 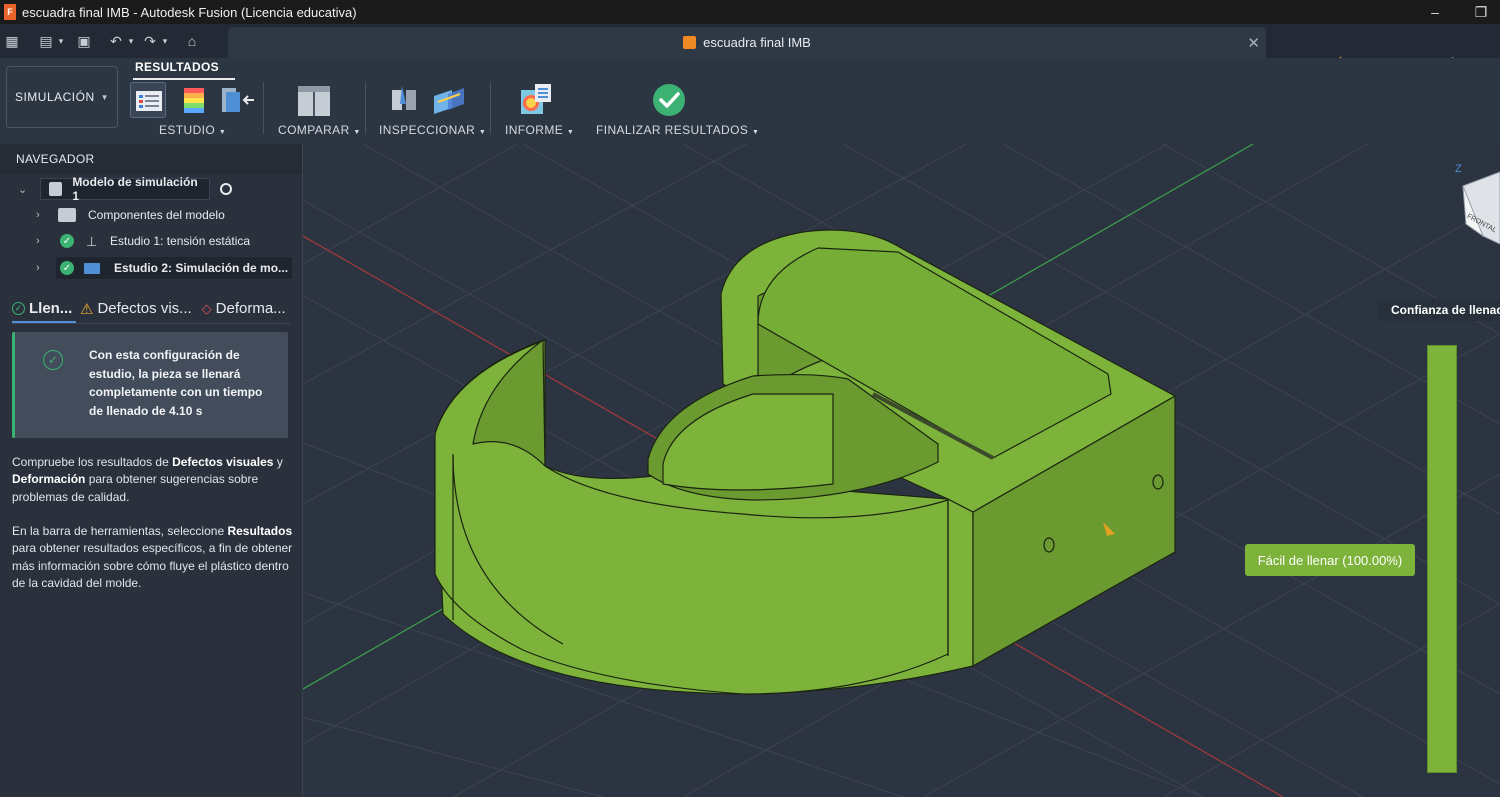 What do you see at coordinates (535, 100) in the screenshot?
I see `report-button` at bounding box center [535, 100].